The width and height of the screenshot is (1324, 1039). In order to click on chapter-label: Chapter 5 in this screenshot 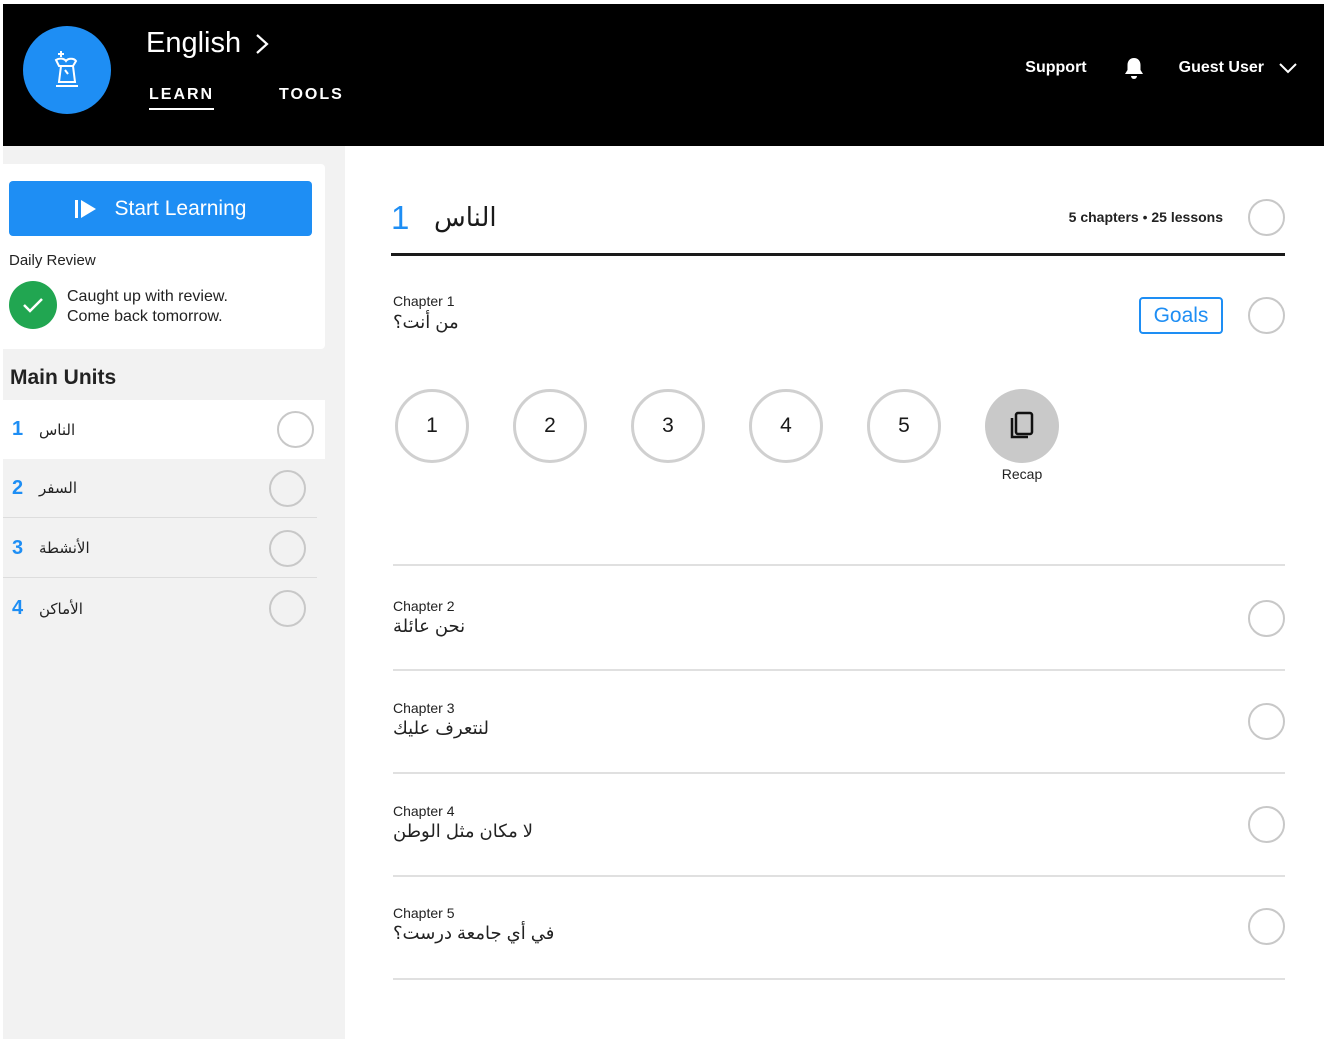, I will do `click(424, 913)`.